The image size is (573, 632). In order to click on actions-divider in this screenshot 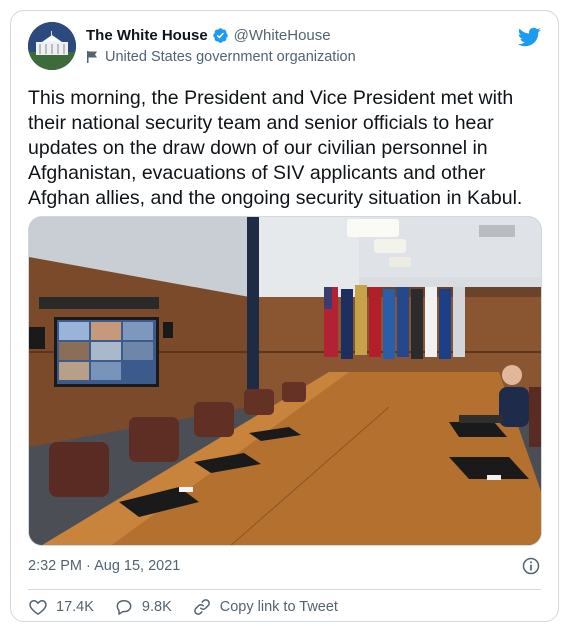, I will do `click(284, 589)`.